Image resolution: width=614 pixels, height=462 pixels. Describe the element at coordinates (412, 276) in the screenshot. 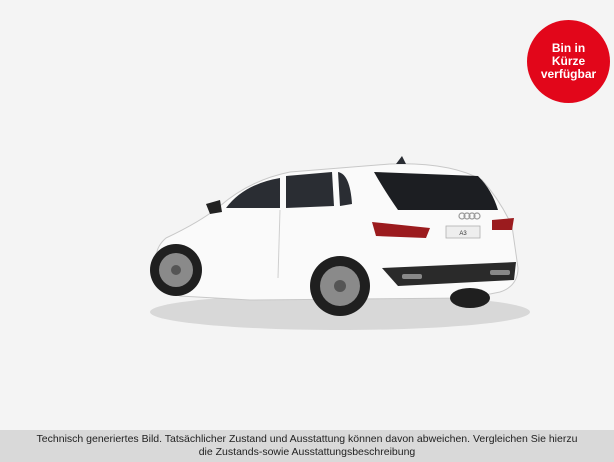

I see `car-exhaust-left` at that location.